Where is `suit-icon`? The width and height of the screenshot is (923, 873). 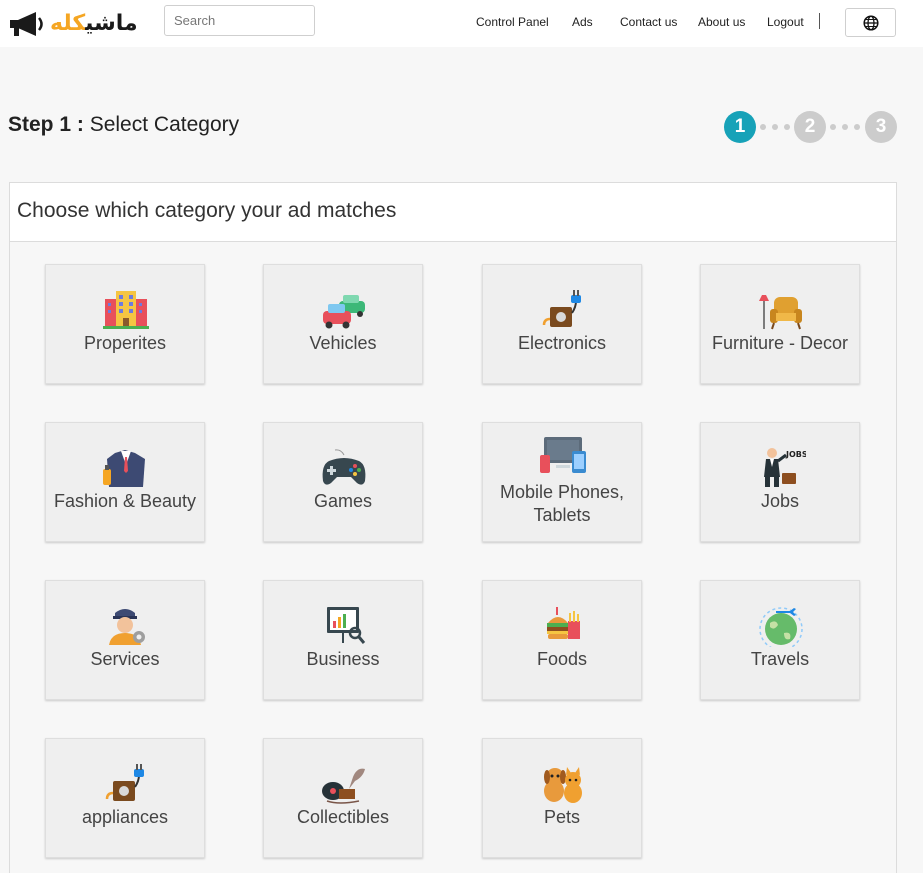 suit-icon is located at coordinates (124, 468).